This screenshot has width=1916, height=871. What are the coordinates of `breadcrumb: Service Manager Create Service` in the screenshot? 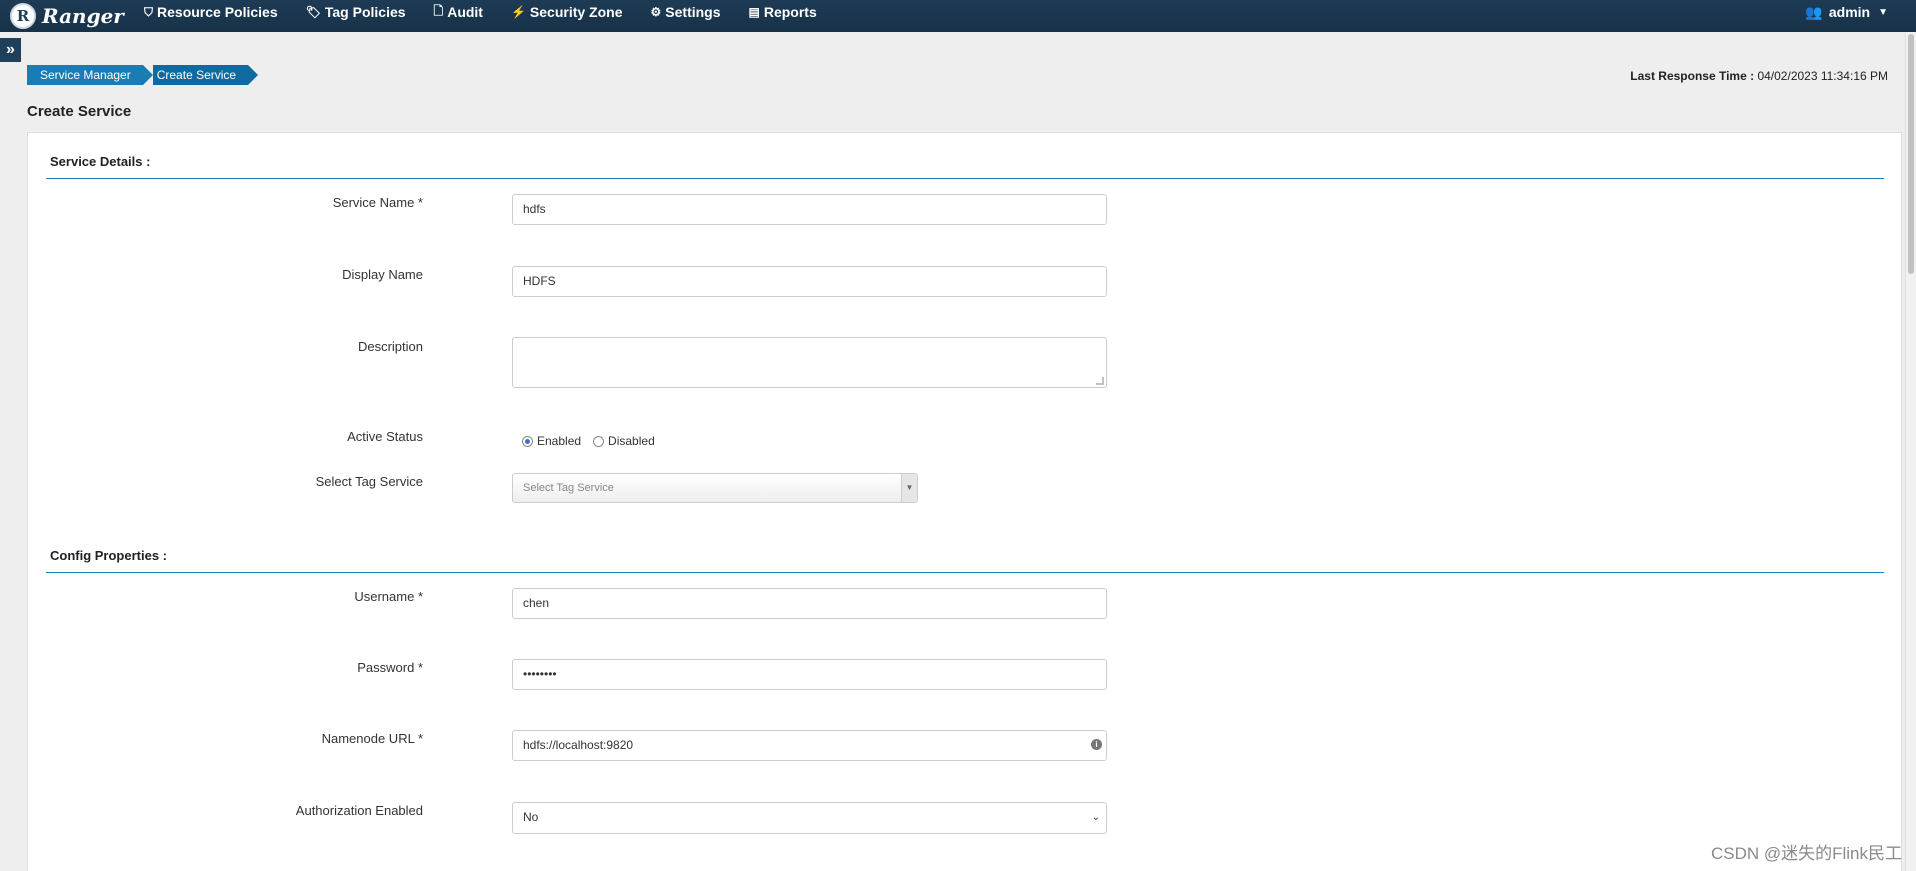 It's located at (144, 75).